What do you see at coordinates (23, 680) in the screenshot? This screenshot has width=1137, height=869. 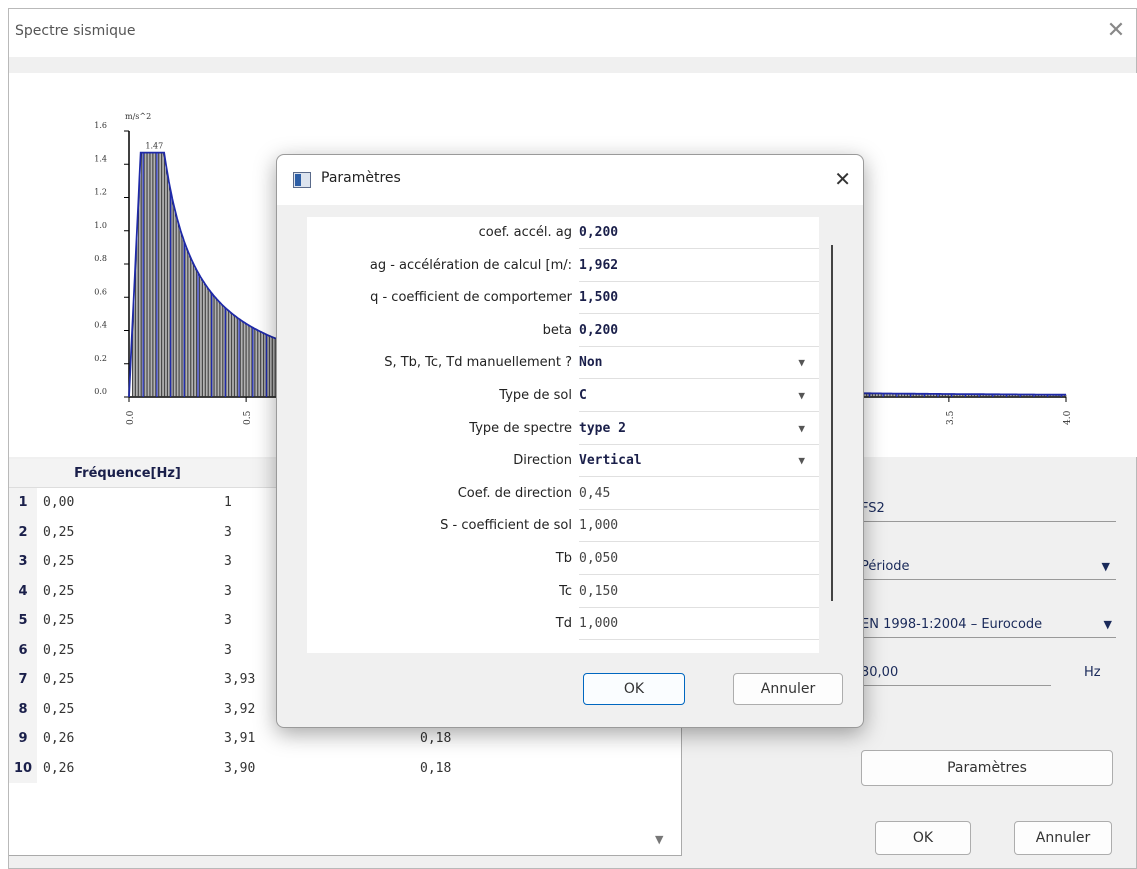 I see `row-number: 7` at bounding box center [23, 680].